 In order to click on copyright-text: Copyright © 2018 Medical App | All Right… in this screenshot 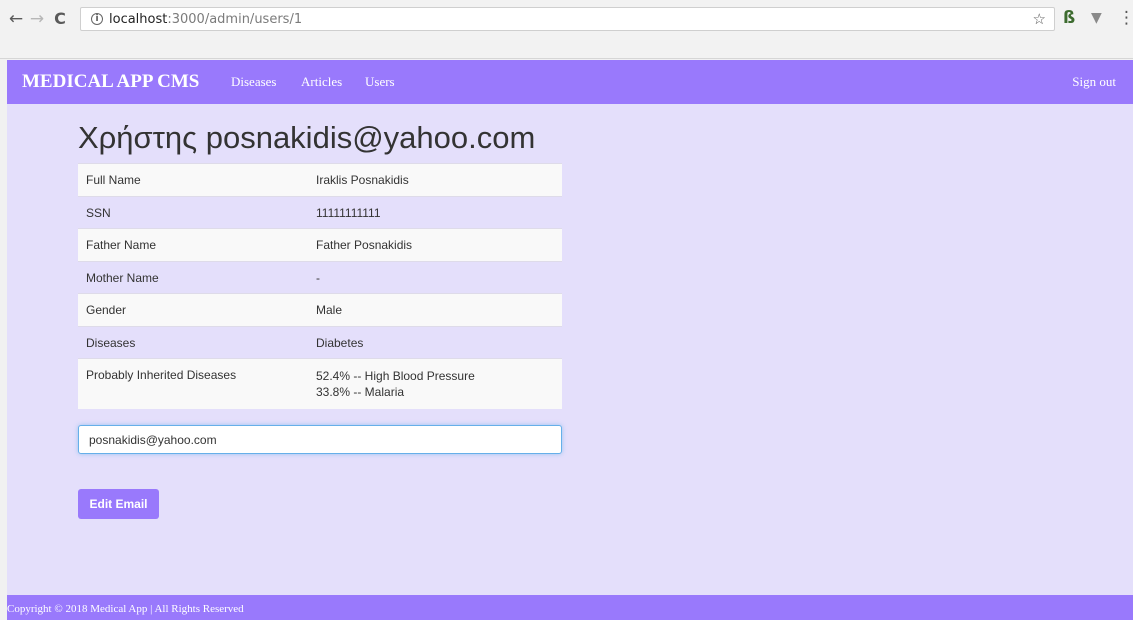, I will do `click(125, 609)`.